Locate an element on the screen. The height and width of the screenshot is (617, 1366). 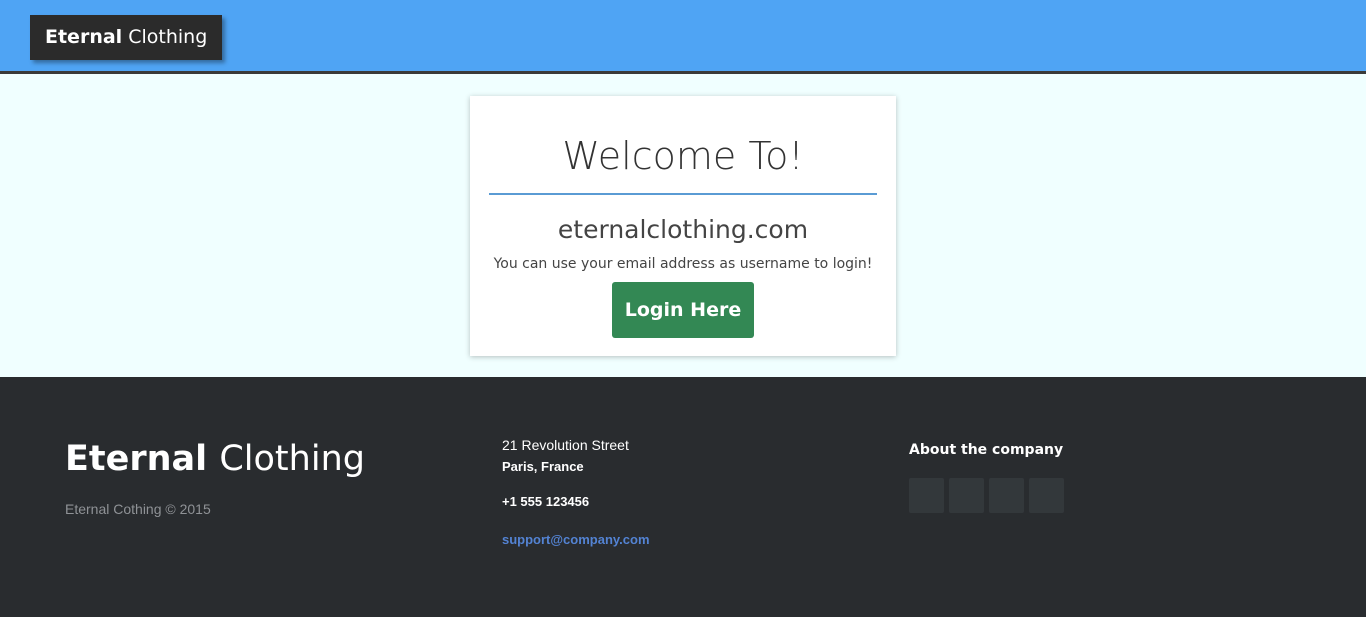
about-company-heading: About the company is located at coordinates (986, 450).